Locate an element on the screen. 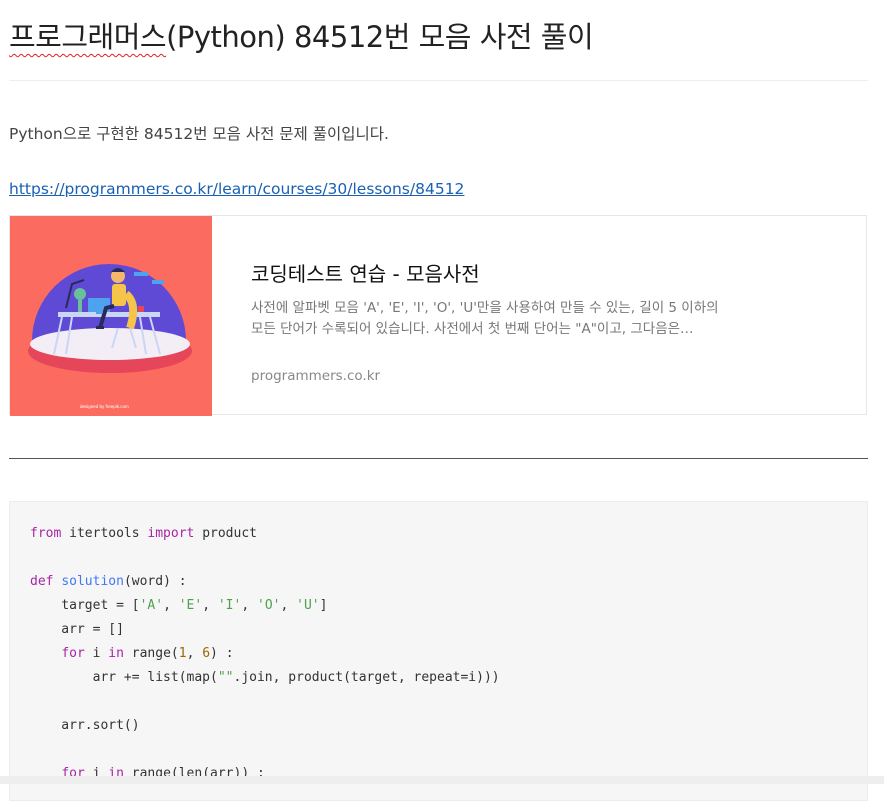  page-title: 프로그래머스(Python) 84512번 모음 사전 풀이 is located at coordinates (301, 35).